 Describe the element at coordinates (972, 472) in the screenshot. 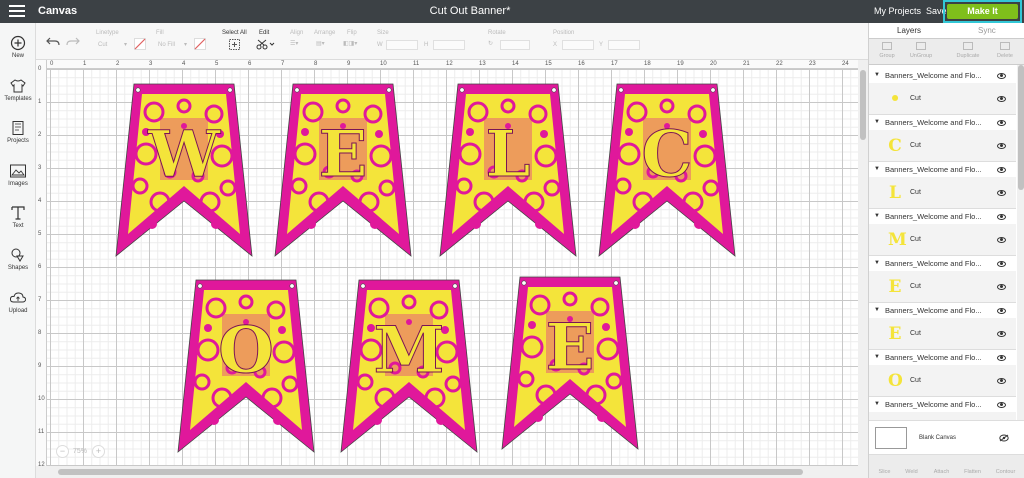

I see `flatten-button: Flatten` at that location.